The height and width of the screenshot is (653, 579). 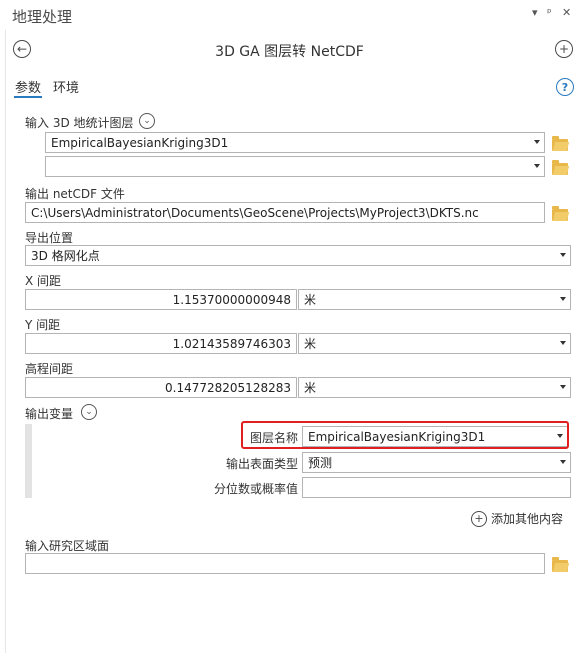 What do you see at coordinates (28, 97) in the screenshot?
I see `active-tab-indicator` at bounding box center [28, 97].